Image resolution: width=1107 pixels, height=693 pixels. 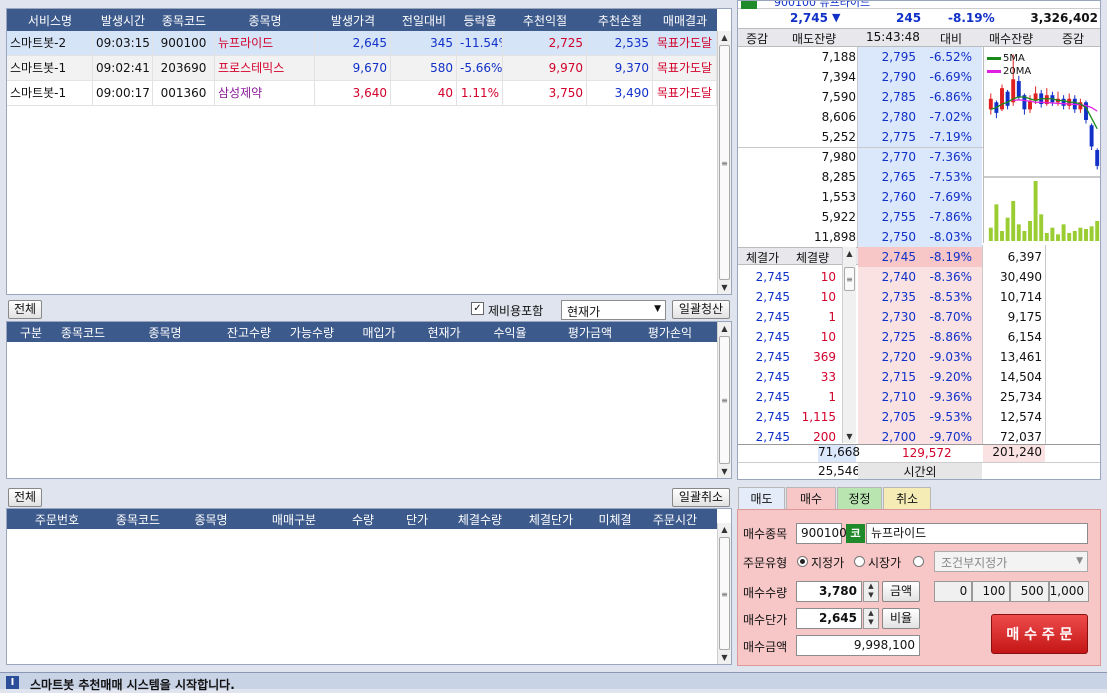 I want to click on qty-input: 3,780, so click(x=829, y=591).